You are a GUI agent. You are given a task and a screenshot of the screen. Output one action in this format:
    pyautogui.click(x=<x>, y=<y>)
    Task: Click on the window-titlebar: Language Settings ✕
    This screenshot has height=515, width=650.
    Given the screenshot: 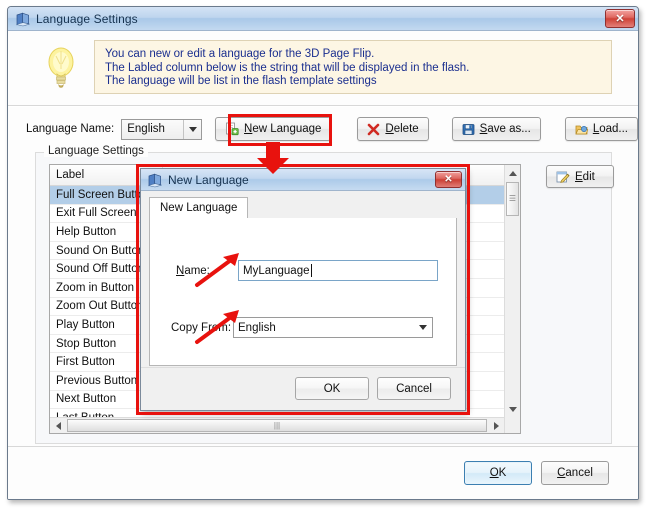 What is the action you would take?
    pyautogui.click(x=323, y=19)
    